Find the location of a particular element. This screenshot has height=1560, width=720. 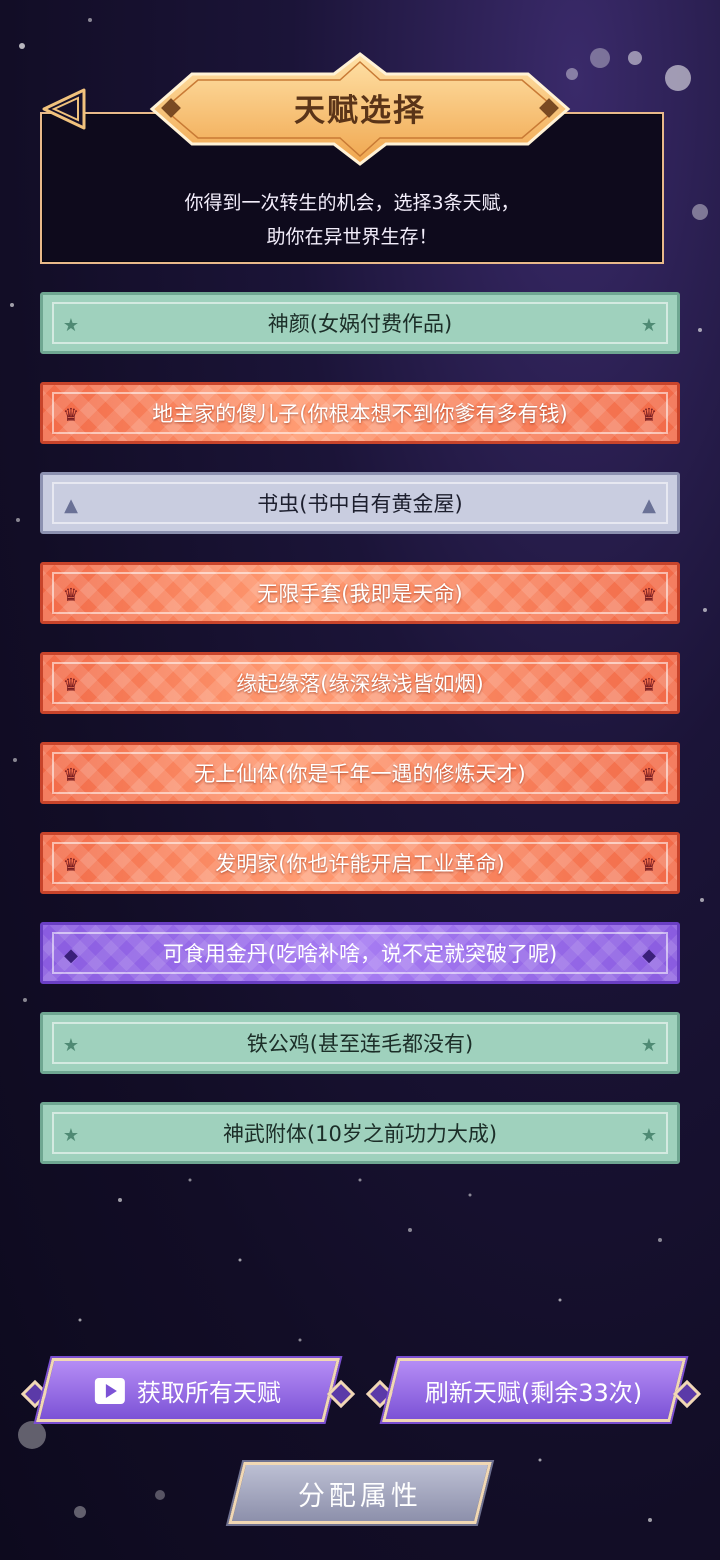

talent-label: 无限手套(我即是天命) is located at coordinates (360, 594).